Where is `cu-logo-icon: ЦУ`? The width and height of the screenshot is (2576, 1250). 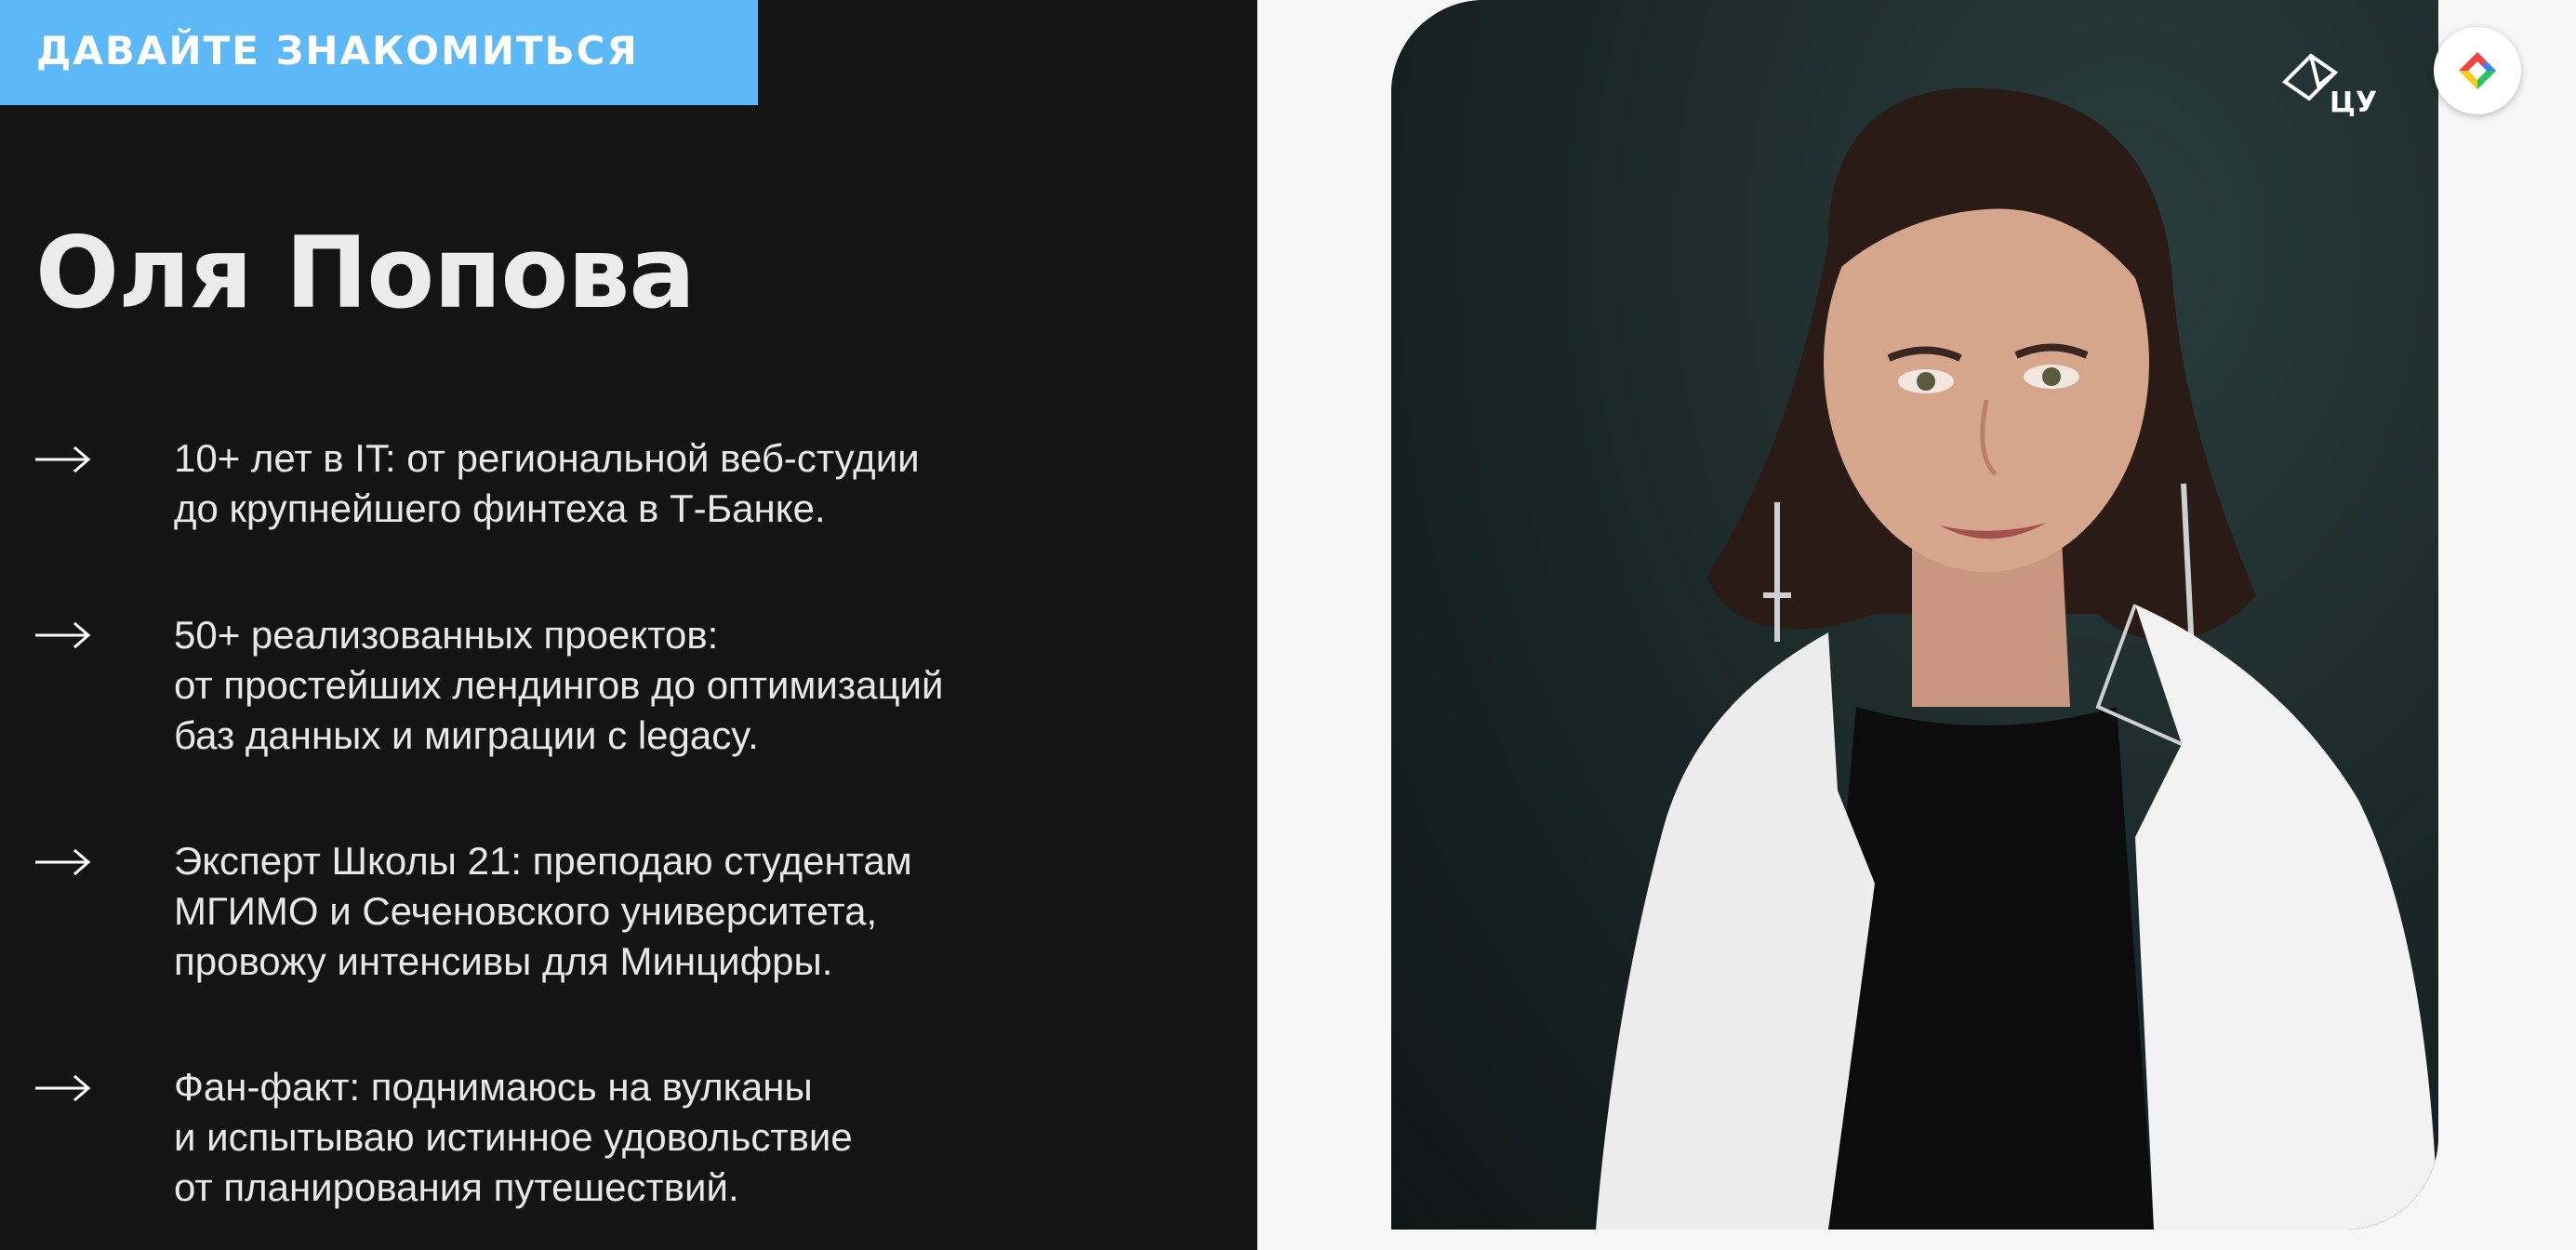
cu-logo-icon: ЦУ is located at coordinates (2329, 86).